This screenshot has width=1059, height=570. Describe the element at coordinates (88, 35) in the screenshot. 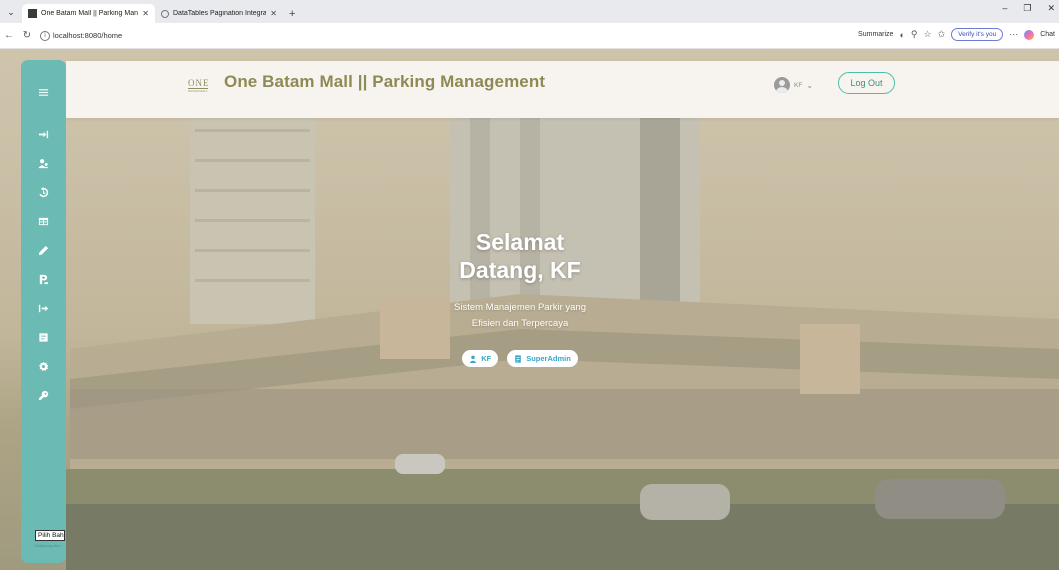

I see `url-text: localhost:8080/home` at that location.